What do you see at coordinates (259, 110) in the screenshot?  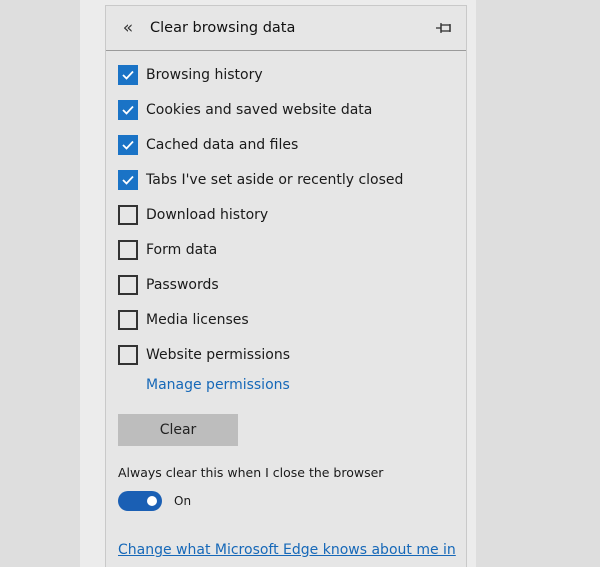 I see `checkbox-label: Cookies and saved website data` at bounding box center [259, 110].